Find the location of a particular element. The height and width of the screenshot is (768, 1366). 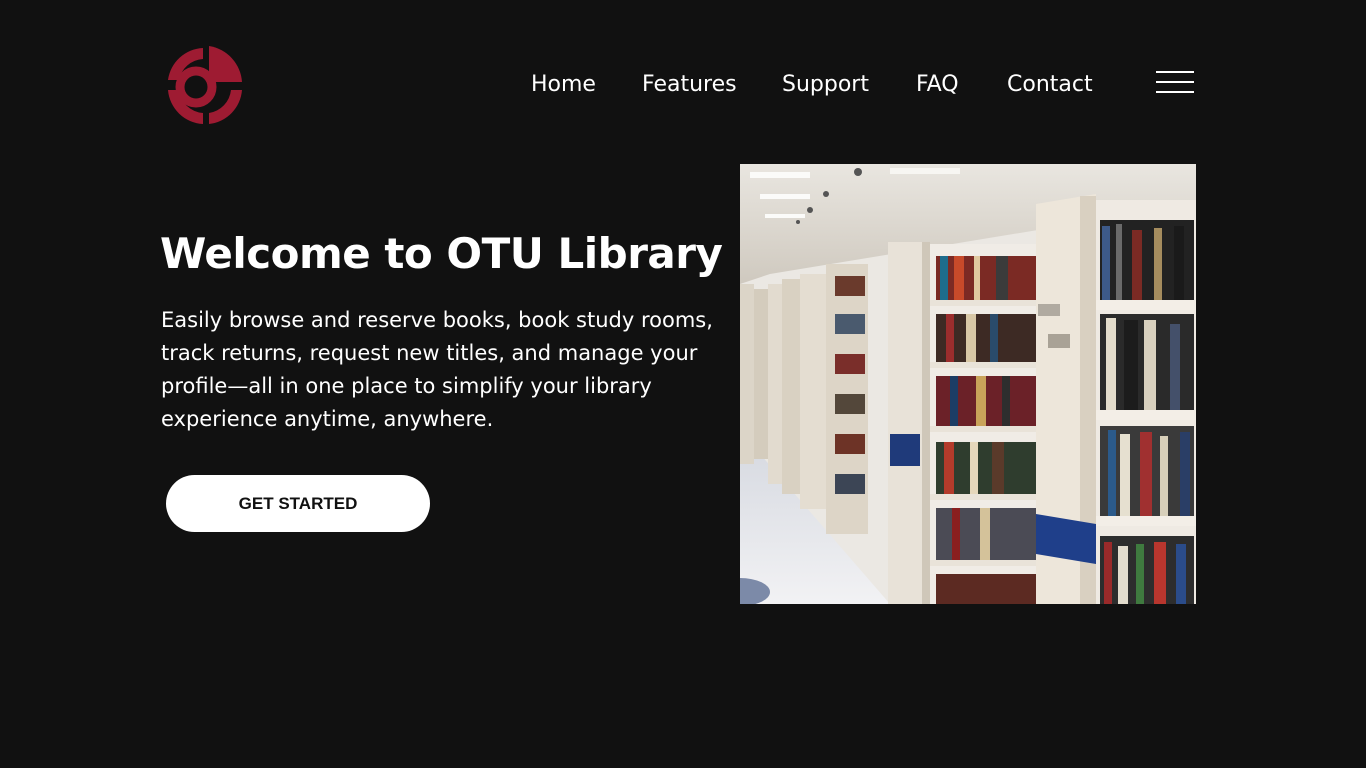

nav-home: Home is located at coordinates (563, 85).